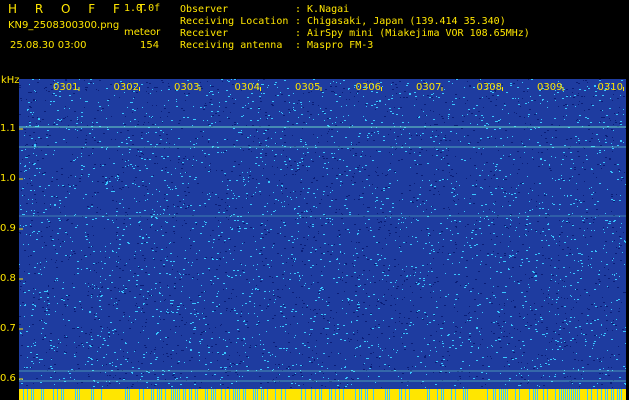 The height and width of the screenshot is (400, 629). I want to click on x-tick-label: 0308, so click(489, 87).